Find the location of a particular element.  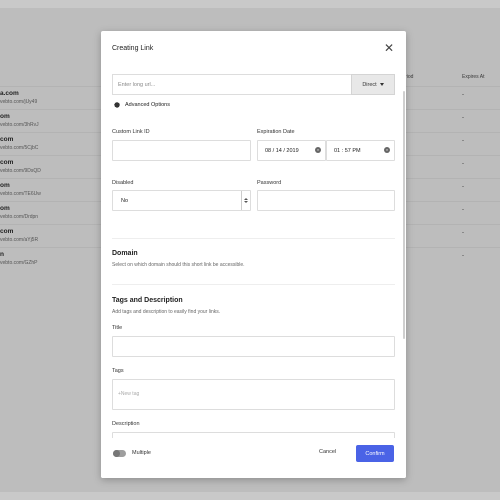

advanced-options-label: Advanced Options is located at coordinates (147, 105).